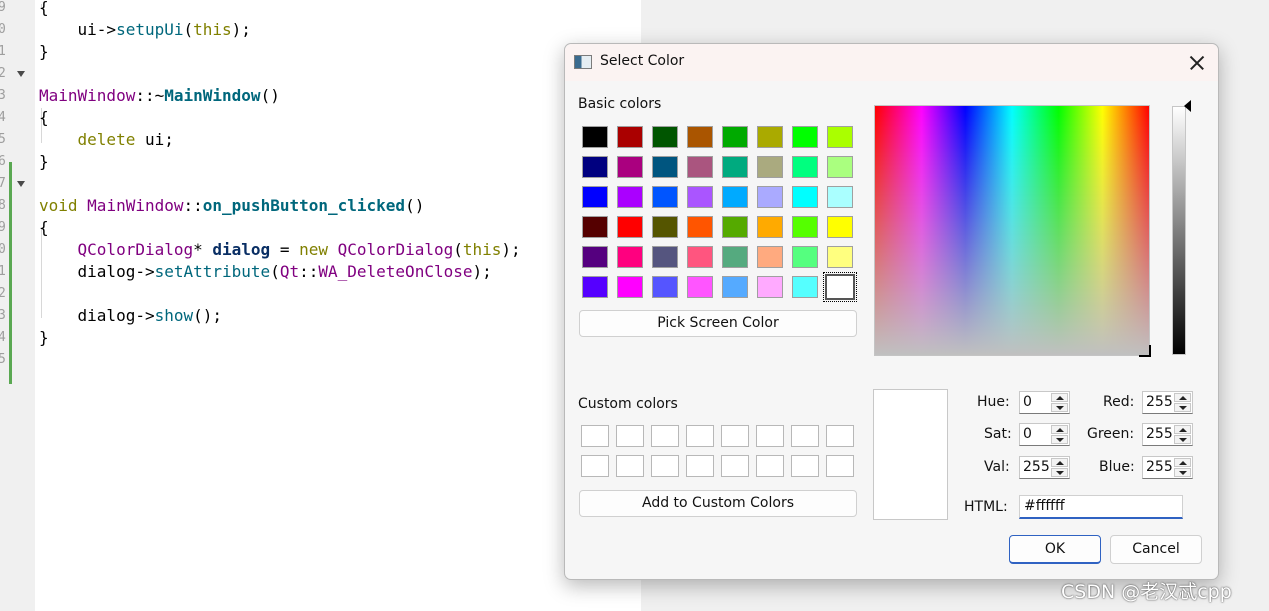 The image size is (1269, 611). I want to click on green-down-arrow-icon, so click(1182, 439).